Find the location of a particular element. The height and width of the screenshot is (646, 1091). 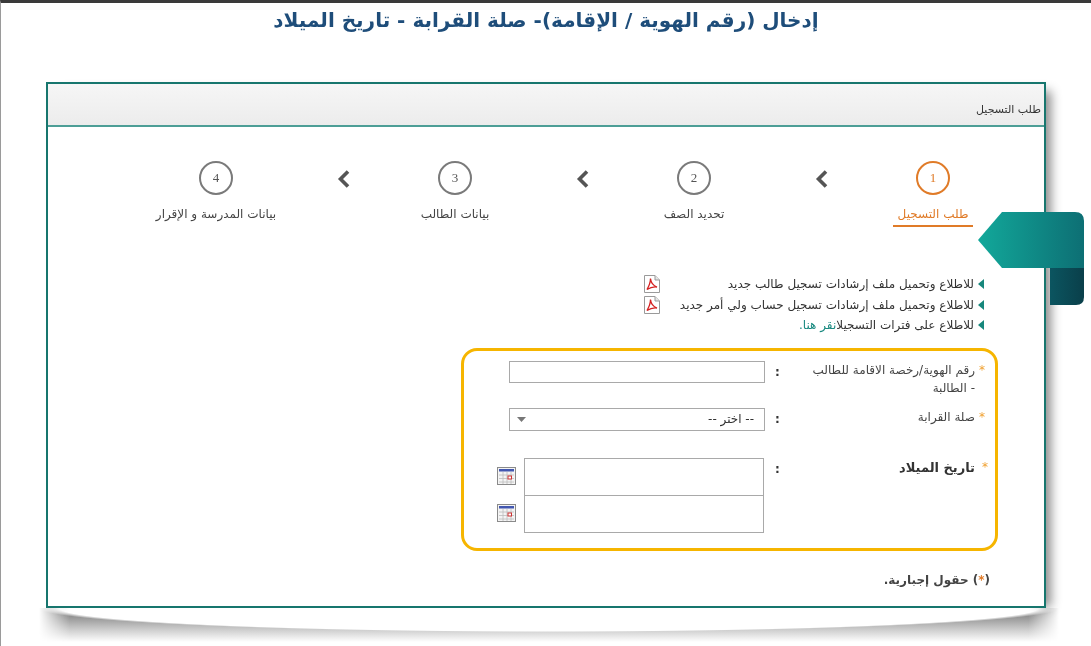

step-label: تحديد الصف is located at coordinates (694, 215).